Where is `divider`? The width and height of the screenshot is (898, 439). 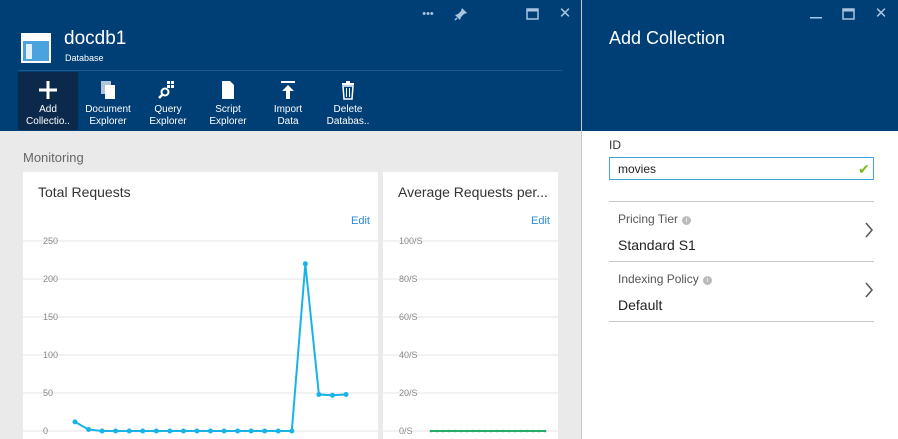
divider is located at coordinates (741, 321).